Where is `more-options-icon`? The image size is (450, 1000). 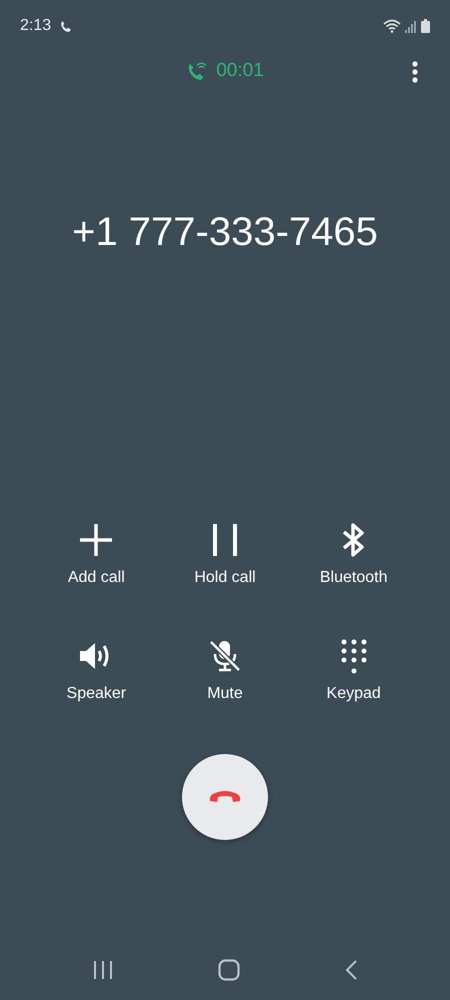
more-options-icon is located at coordinates (415, 71).